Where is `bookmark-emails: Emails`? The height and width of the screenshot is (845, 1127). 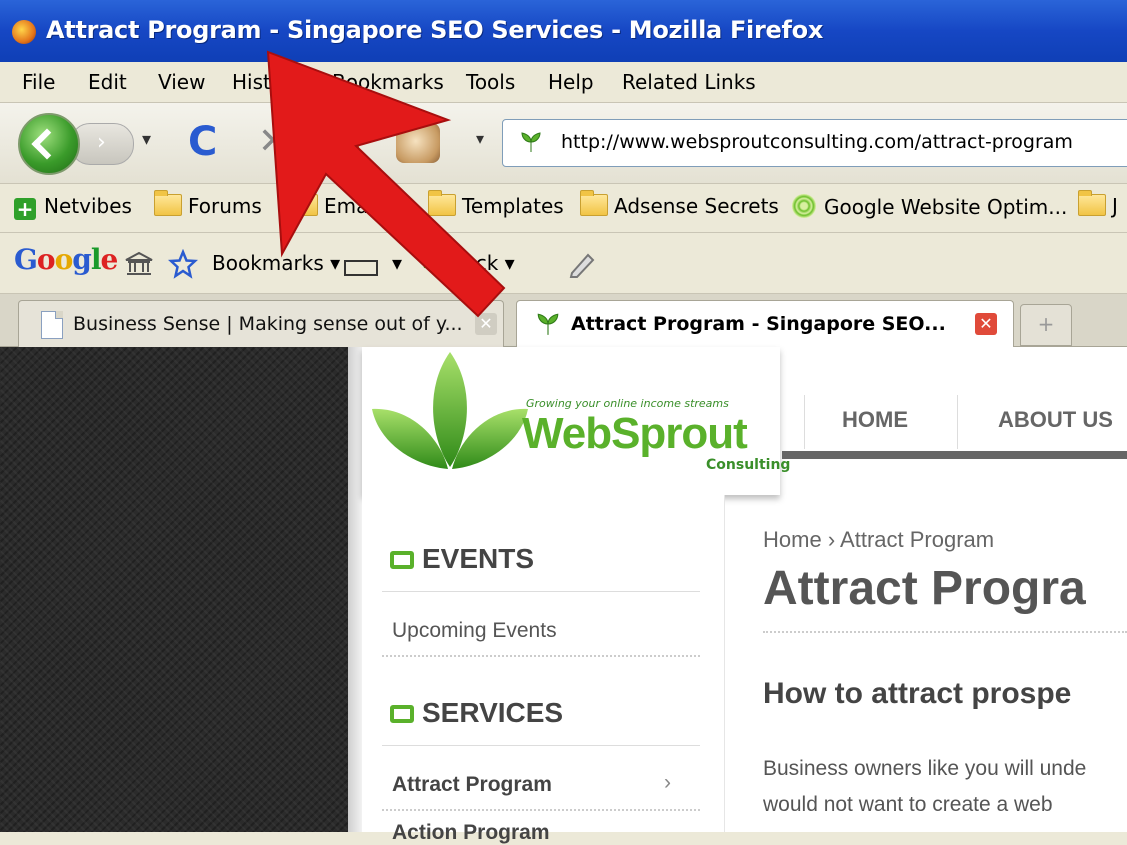
bookmark-emails: Emails is located at coordinates (340, 206).